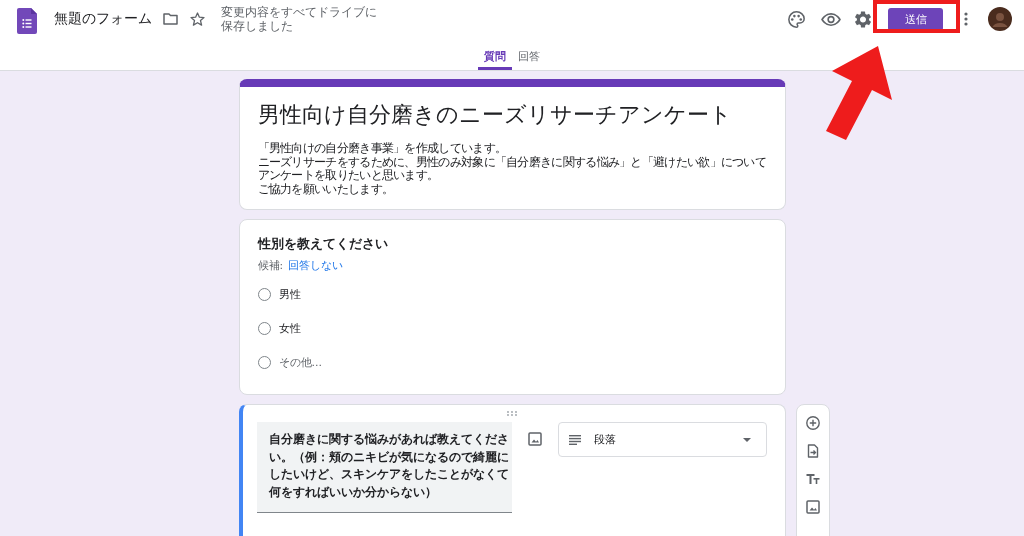  What do you see at coordinates (511, 162) in the screenshot?
I see `description-line: ニーズリサーチをするために、男性のみ対象に「自分磨きに関する悩み」と「避けたい欲」について` at bounding box center [511, 162].